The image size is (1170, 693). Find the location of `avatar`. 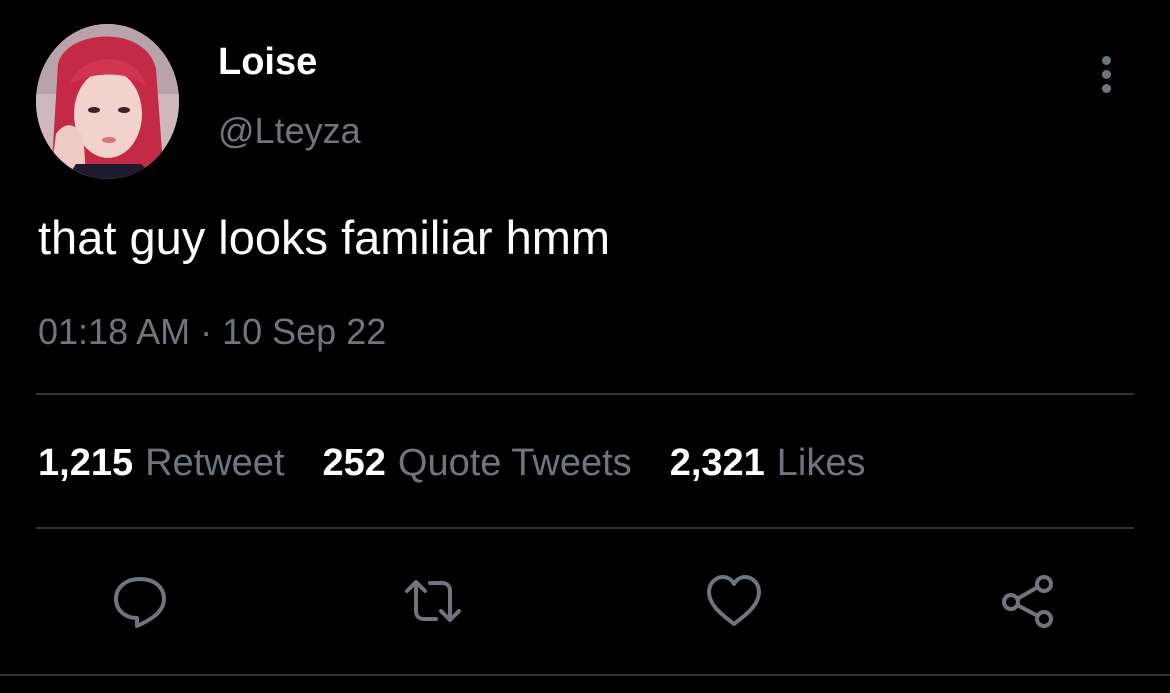

avatar is located at coordinates (107, 101).